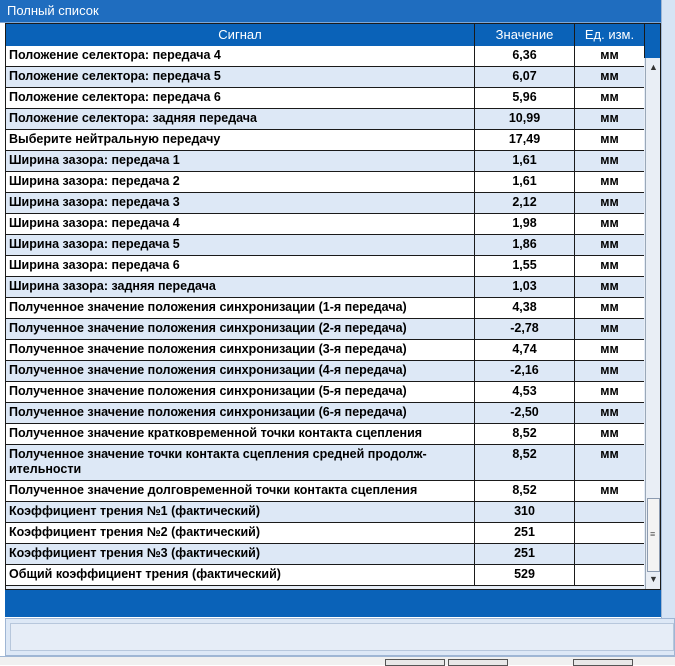 This screenshot has width=675, height=666. I want to click on signal-cell: Коэффициент трения №2 (фактический), so click(240, 533).